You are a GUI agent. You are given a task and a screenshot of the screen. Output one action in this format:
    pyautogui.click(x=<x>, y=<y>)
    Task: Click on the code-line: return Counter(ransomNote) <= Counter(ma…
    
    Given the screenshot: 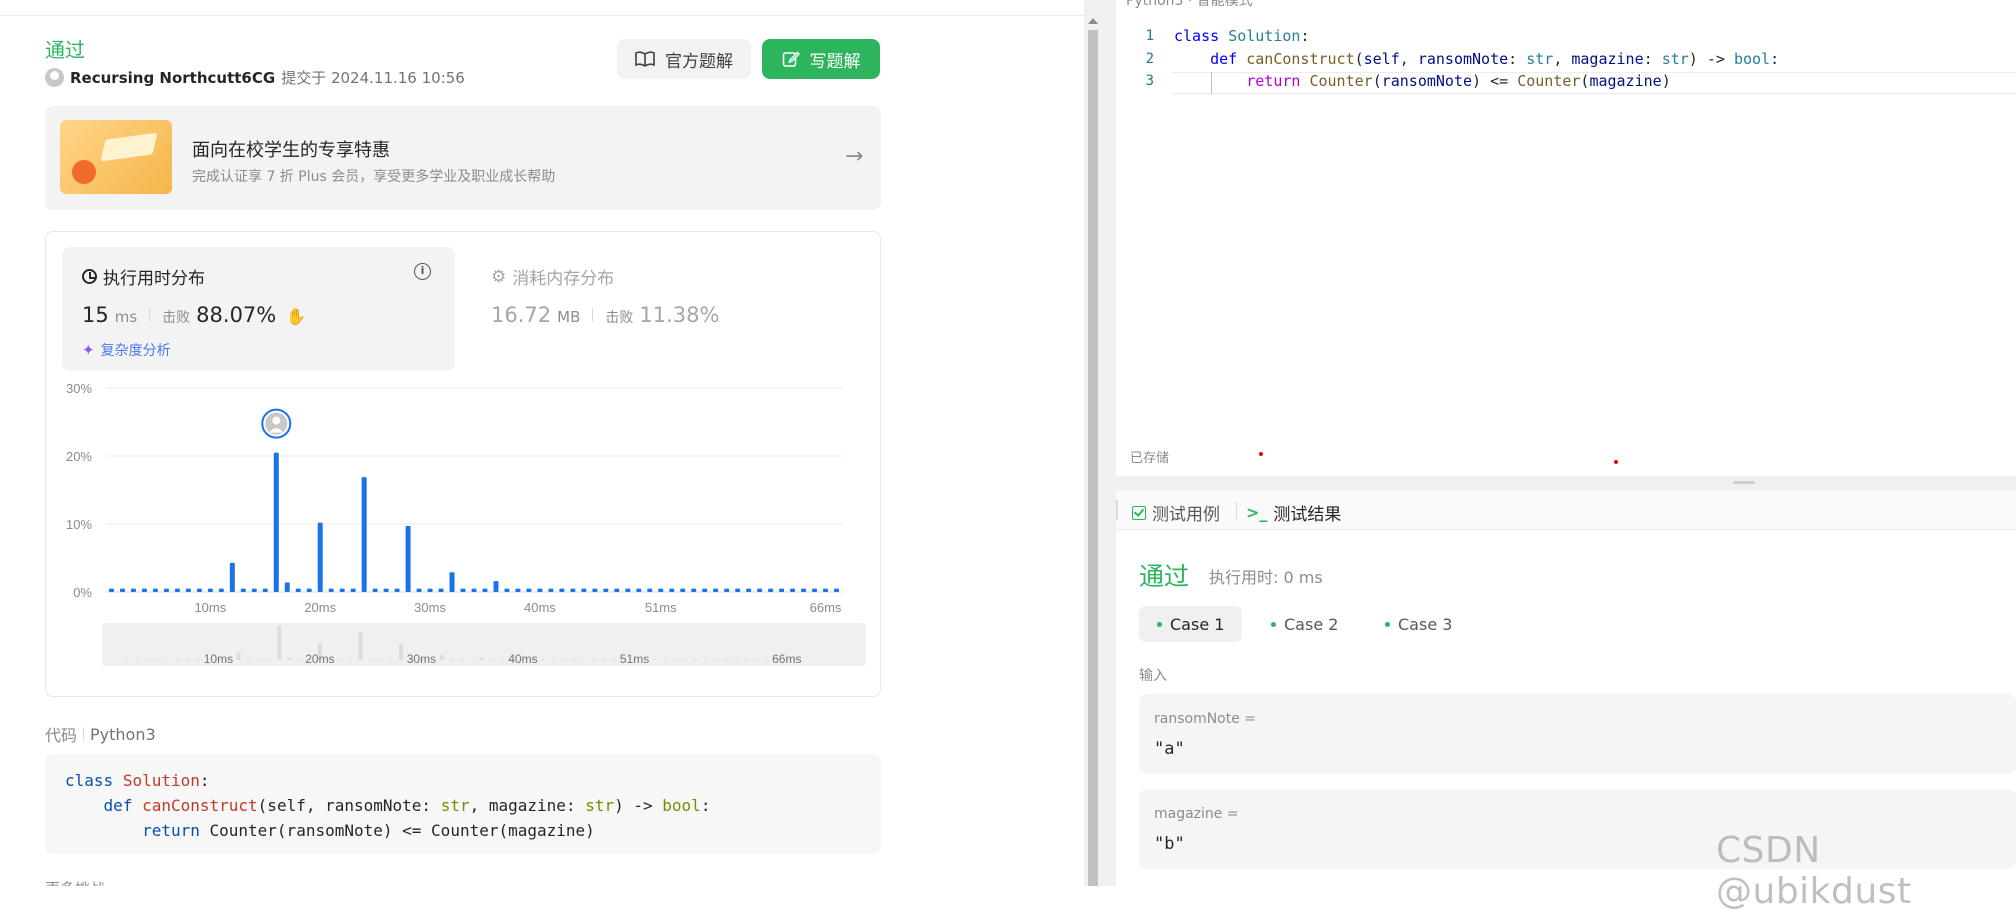 What is the action you would take?
    pyautogui.click(x=1422, y=81)
    